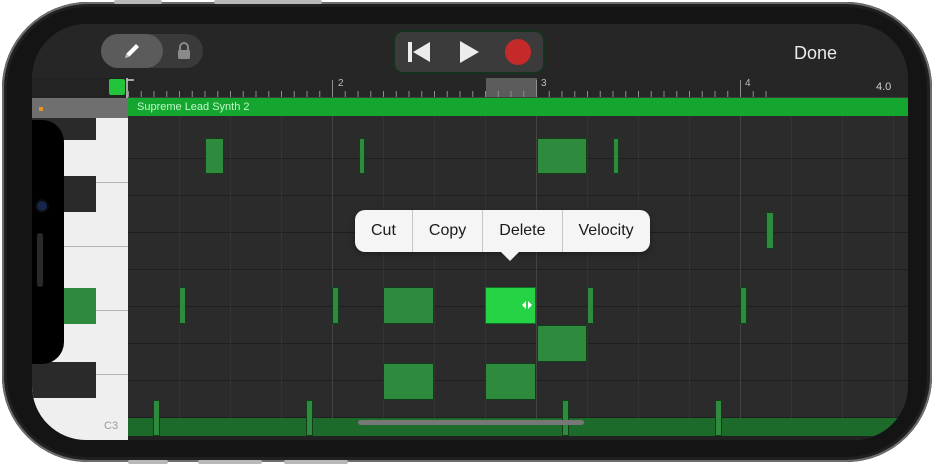 The width and height of the screenshot is (936, 466). I want to click on go-to-beginning-icon, so click(419, 52).